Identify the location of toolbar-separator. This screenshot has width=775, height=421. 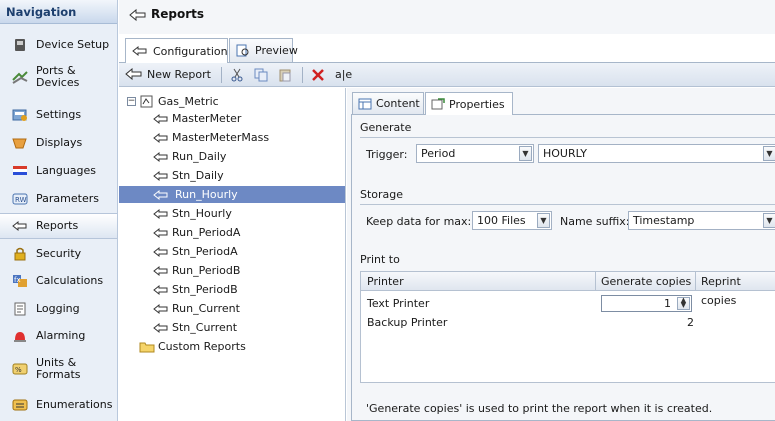
(221, 74).